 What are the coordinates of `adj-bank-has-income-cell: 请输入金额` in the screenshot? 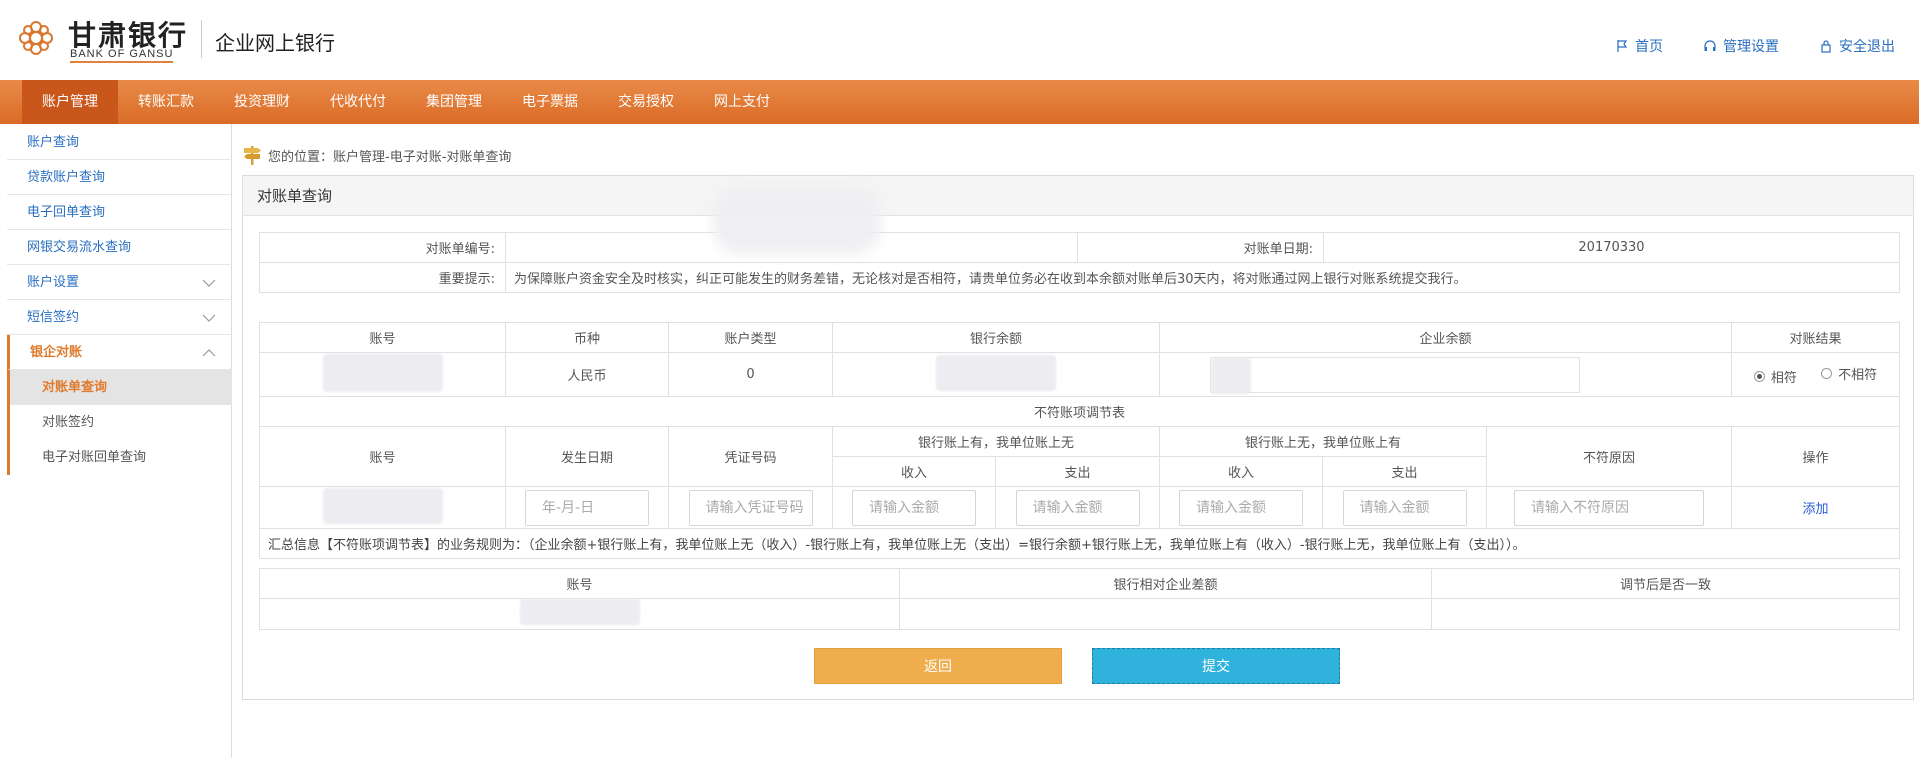 It's located at (914, 507).